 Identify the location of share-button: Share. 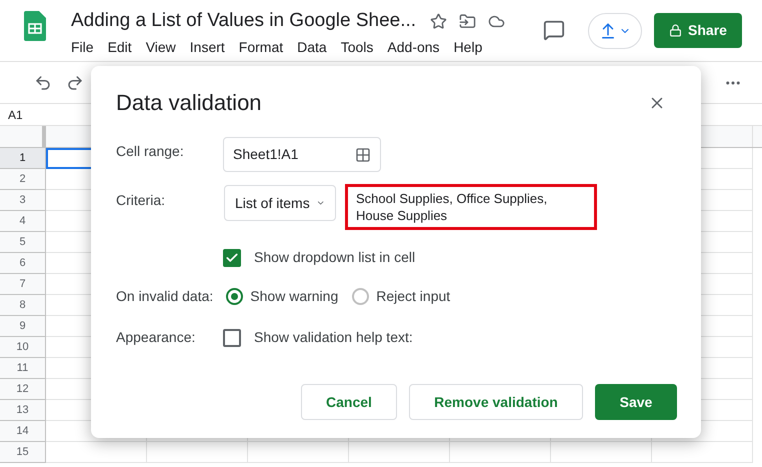
(698, 30).